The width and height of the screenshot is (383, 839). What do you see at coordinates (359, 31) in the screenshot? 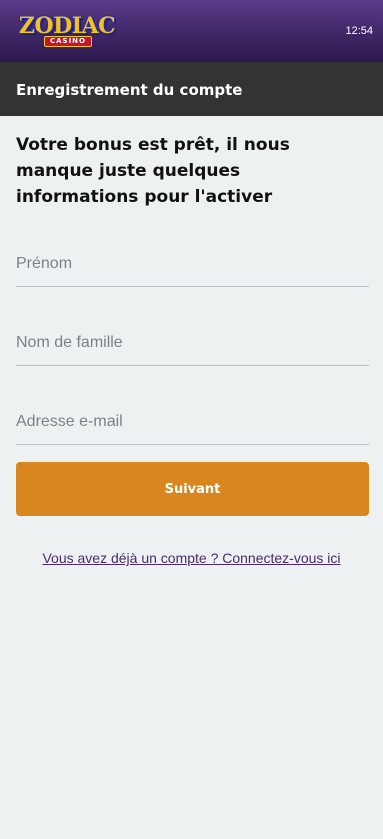
I see `status-time: 12:54` at bounding box center [359, 31].